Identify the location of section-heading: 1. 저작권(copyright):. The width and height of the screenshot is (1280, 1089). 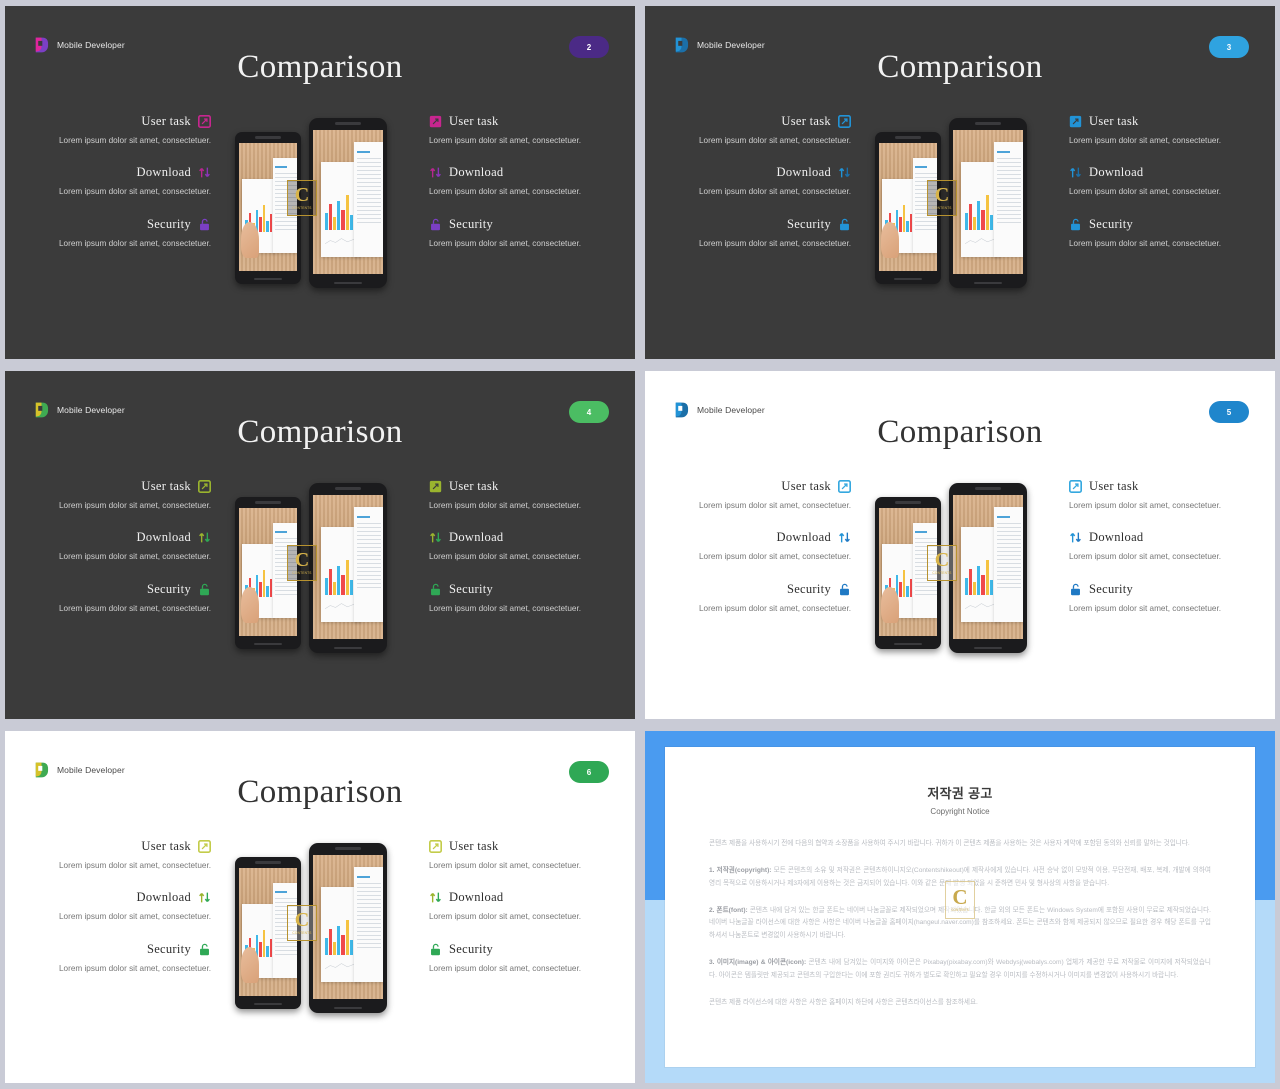
(740, 870).